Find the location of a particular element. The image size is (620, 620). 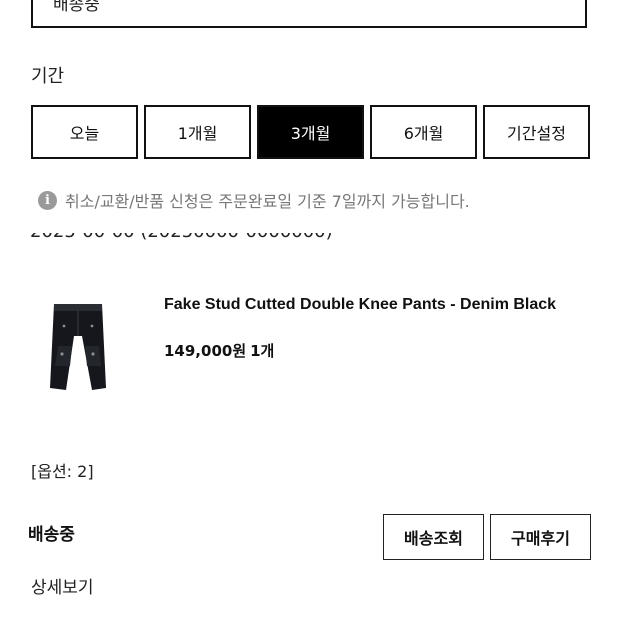

order-detail-link: 상세보기 is located at coordinates (62, 585).